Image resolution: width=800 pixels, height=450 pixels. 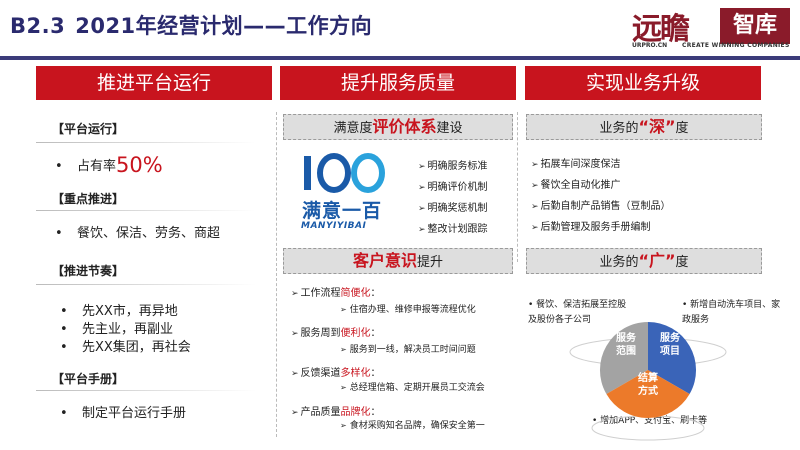 I want to click on rhythm-item: • 先主业，再副业, so click(x=116, y=327).